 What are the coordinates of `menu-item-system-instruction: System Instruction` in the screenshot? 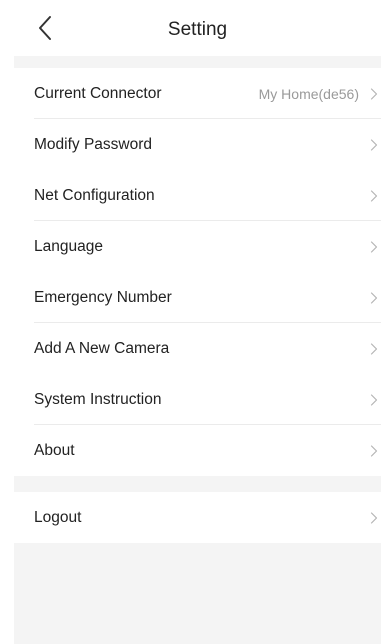 It's located at (197, 399).